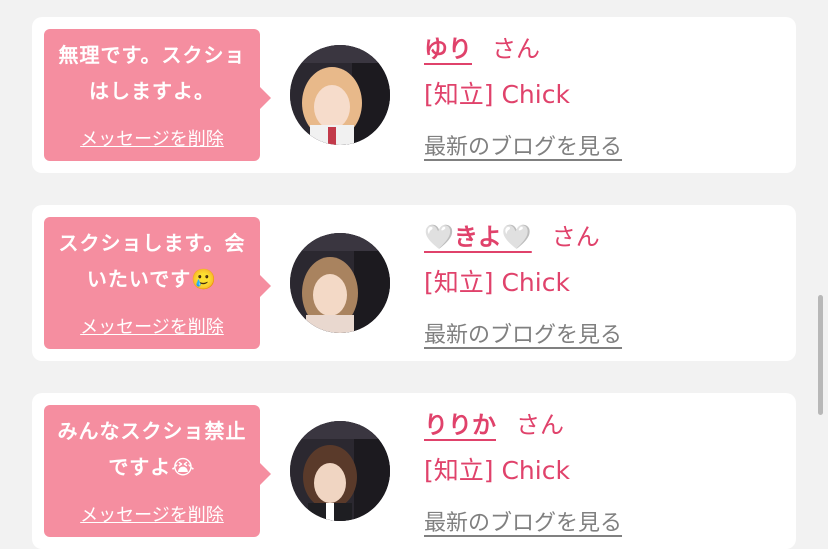 The image size is (828, 549). I want to click on cast-name-link: ゆり, so click(448, 49).